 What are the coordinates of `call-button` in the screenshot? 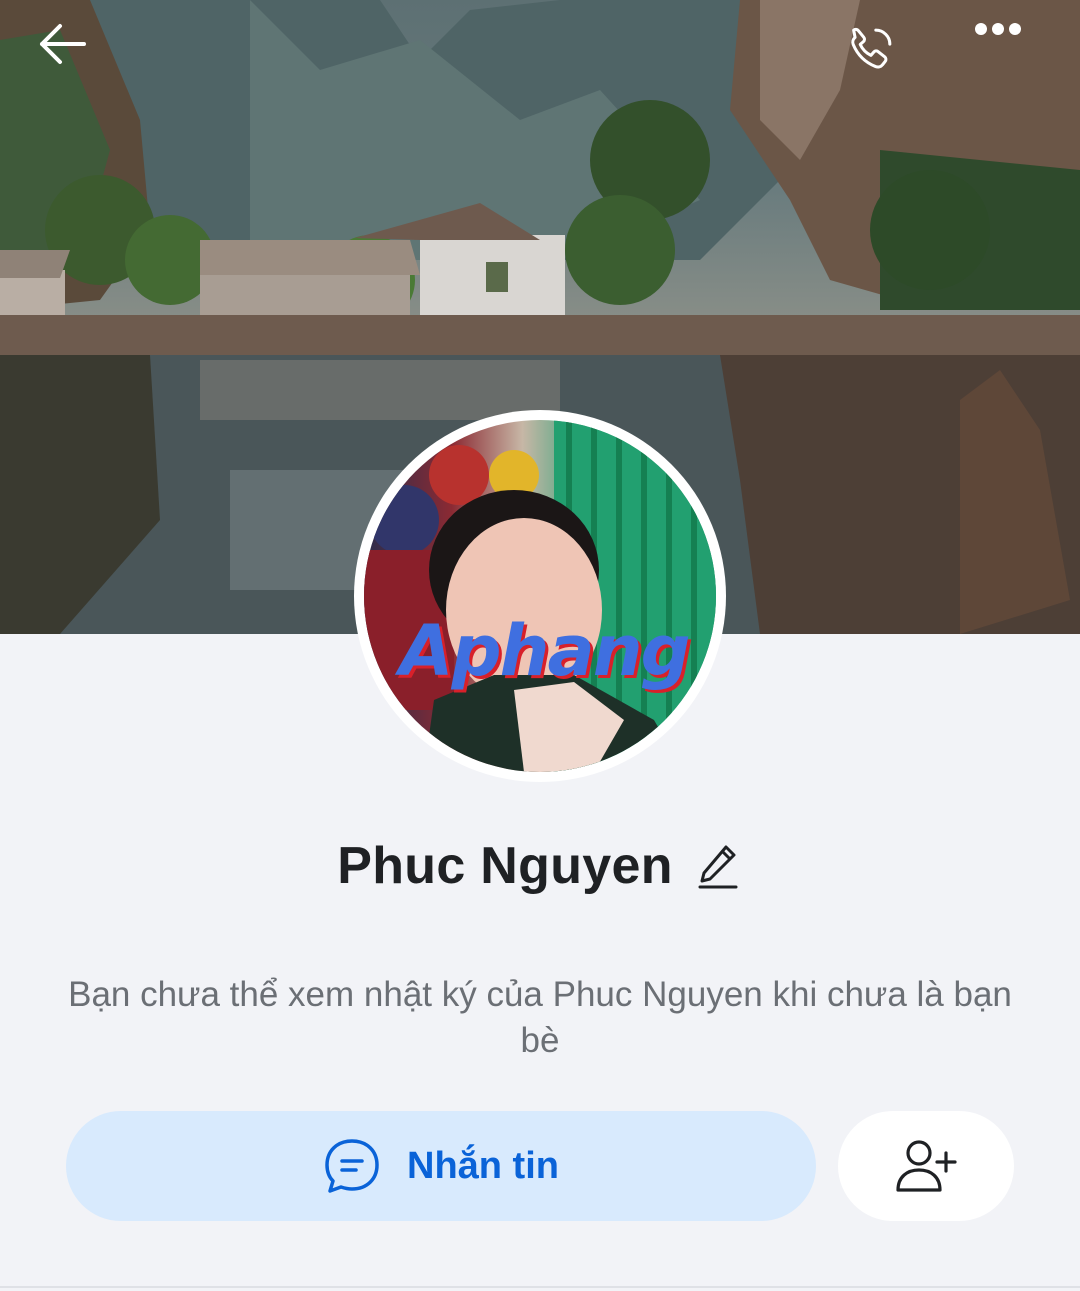 It's located at (882, 62).